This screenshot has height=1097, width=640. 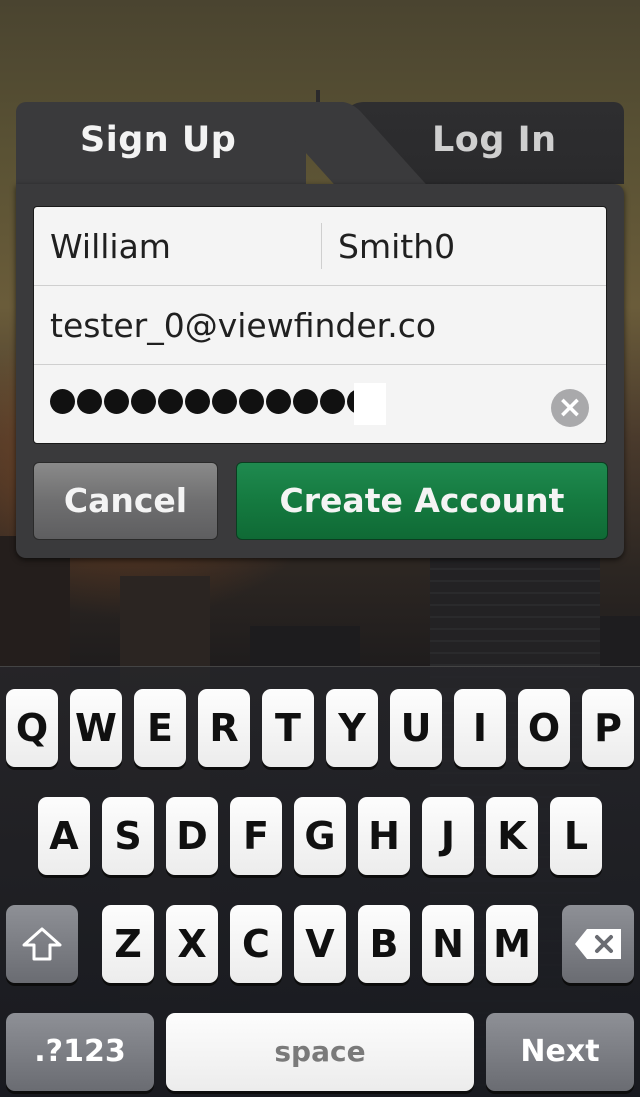 What do you see at coordinates (448, 944) in the screenshot?
I see `key-n: N` at bounding box center [448, 944].